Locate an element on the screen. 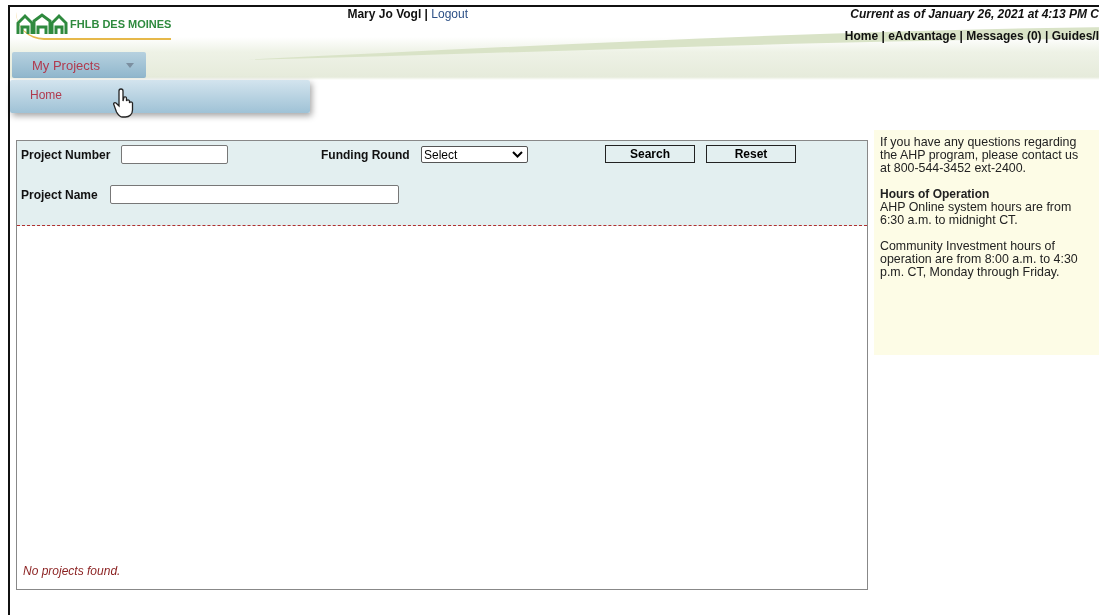  logo-text: FHLB DES MOINES is located at coordinates (121, 24).